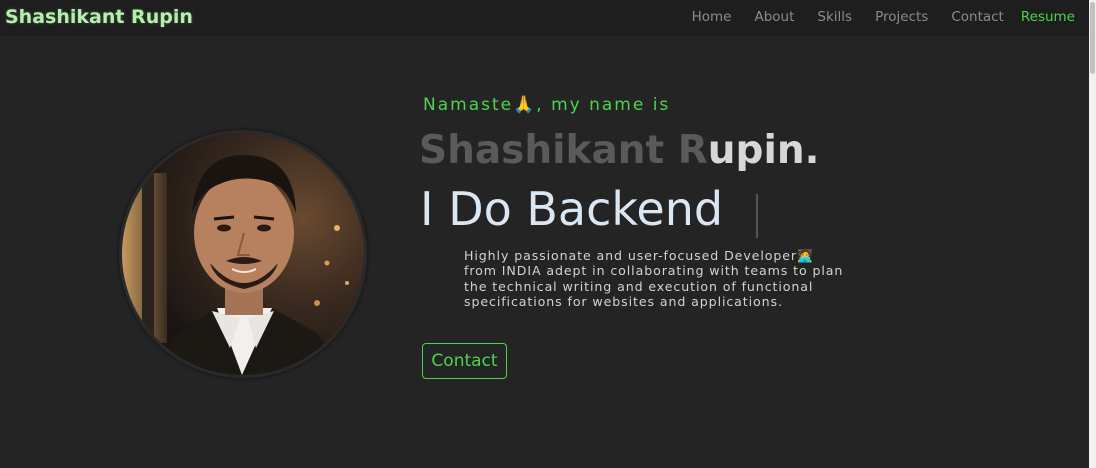 The width and height of the screenshot is (1096, 468). I want to click on scrollbar-thumb, so click(1092, 38).